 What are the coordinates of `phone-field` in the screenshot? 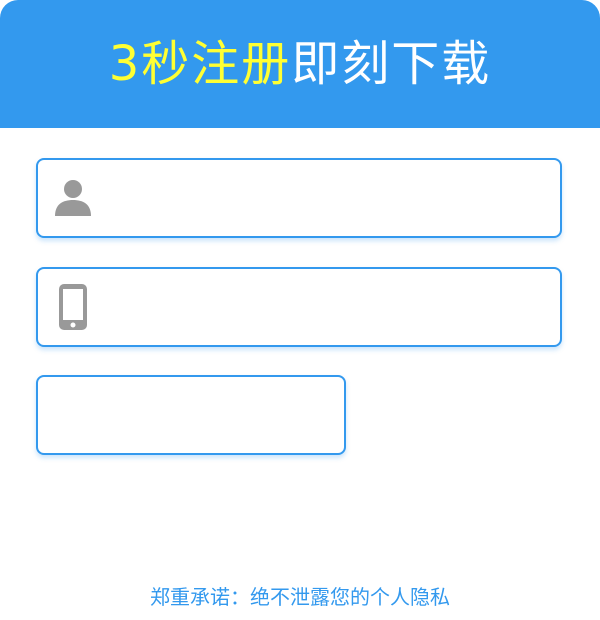 It's located at (299, 307).